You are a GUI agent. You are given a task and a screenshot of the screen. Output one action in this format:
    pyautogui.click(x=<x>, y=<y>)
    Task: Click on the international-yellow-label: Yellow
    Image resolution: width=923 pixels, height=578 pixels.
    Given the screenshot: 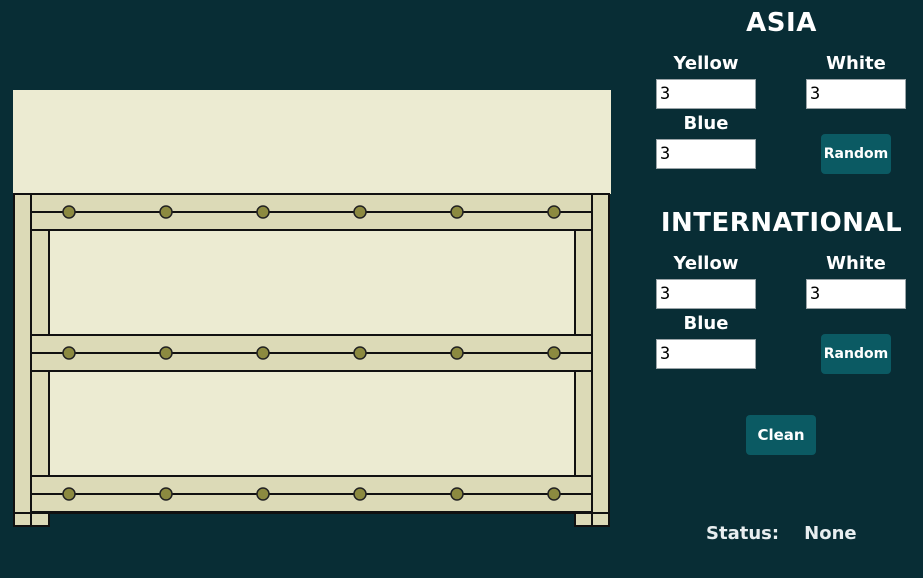 What is the action you would take?
    pyautogui.click(x=706, y=263)
    